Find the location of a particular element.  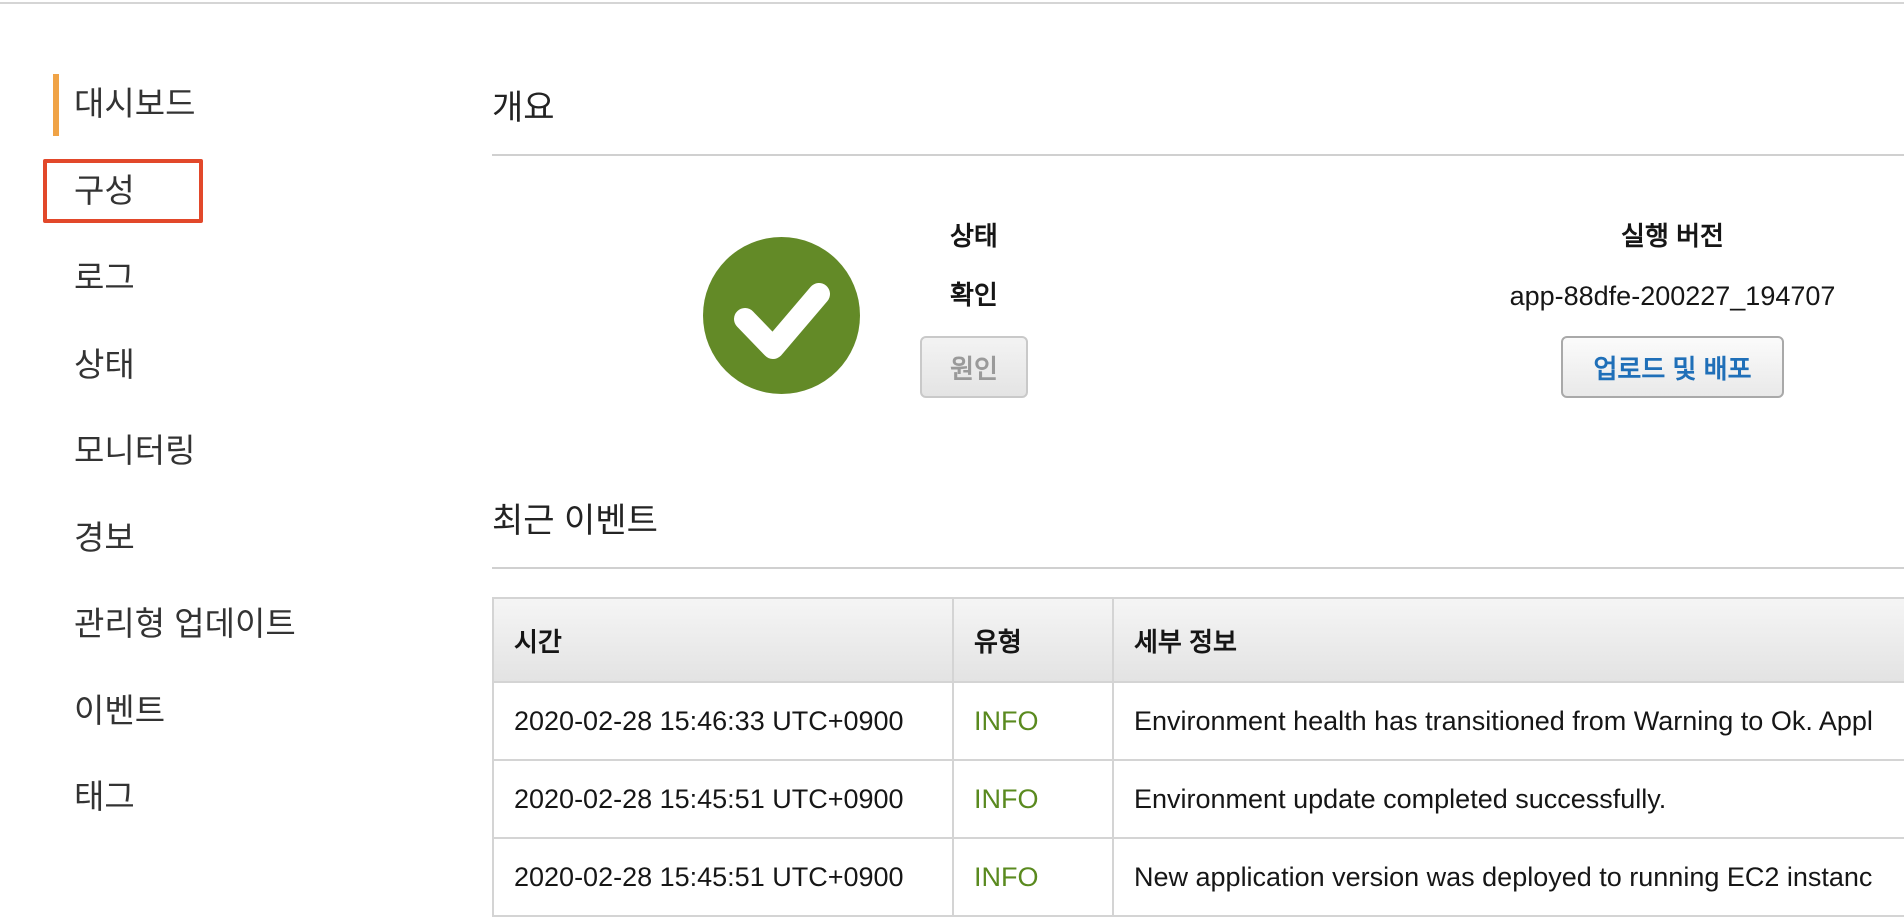

overview-divider is located at coordinates (1198, 155).